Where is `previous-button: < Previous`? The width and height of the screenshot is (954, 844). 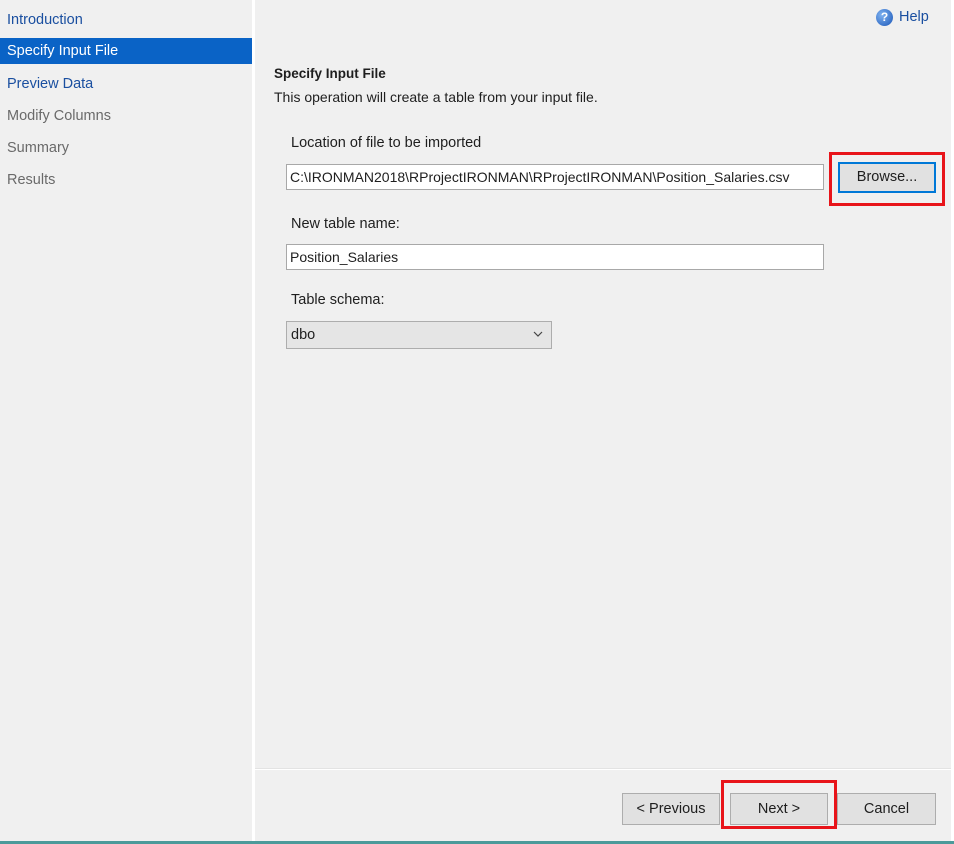 previous-button: < Previous is located at coordinates (671, 809).